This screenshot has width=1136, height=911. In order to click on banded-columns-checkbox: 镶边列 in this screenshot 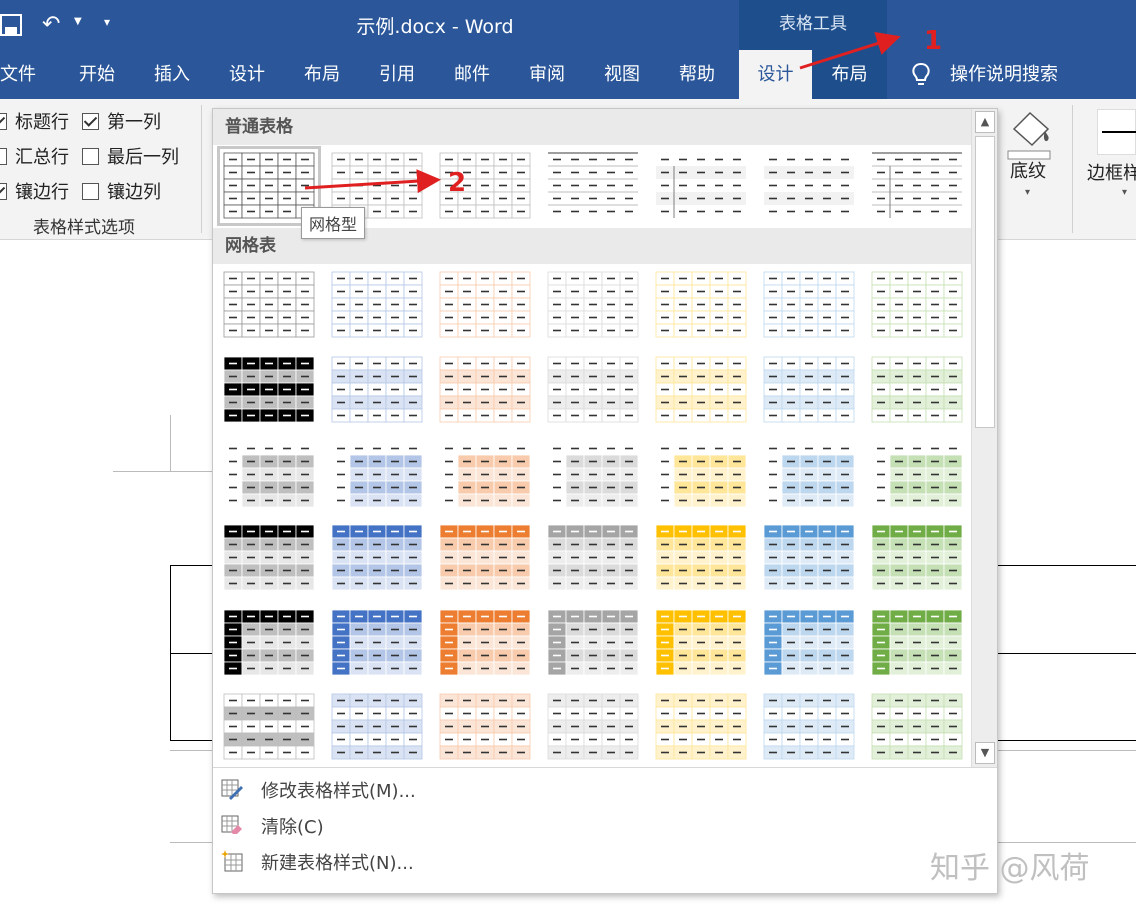, I will do `click(121, 191)`.